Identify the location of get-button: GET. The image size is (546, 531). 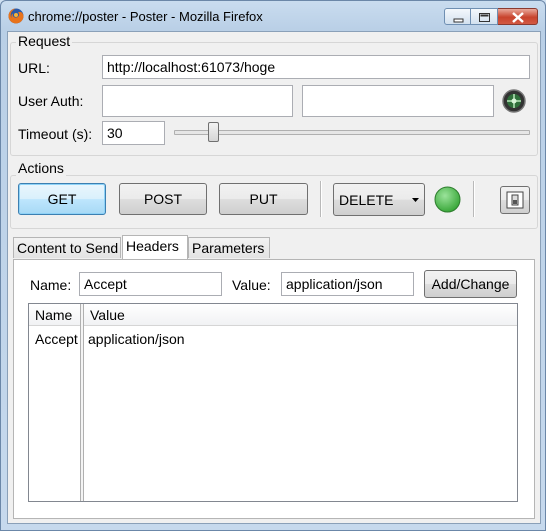
(62, 199).